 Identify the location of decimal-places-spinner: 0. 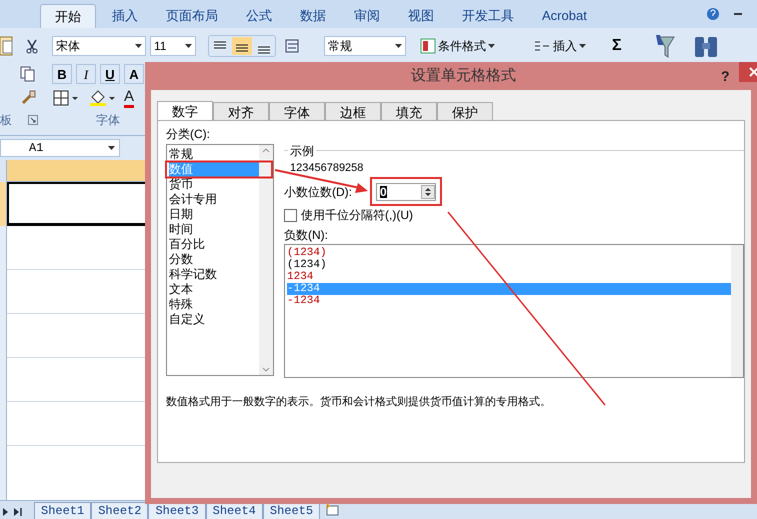
(406, 192).